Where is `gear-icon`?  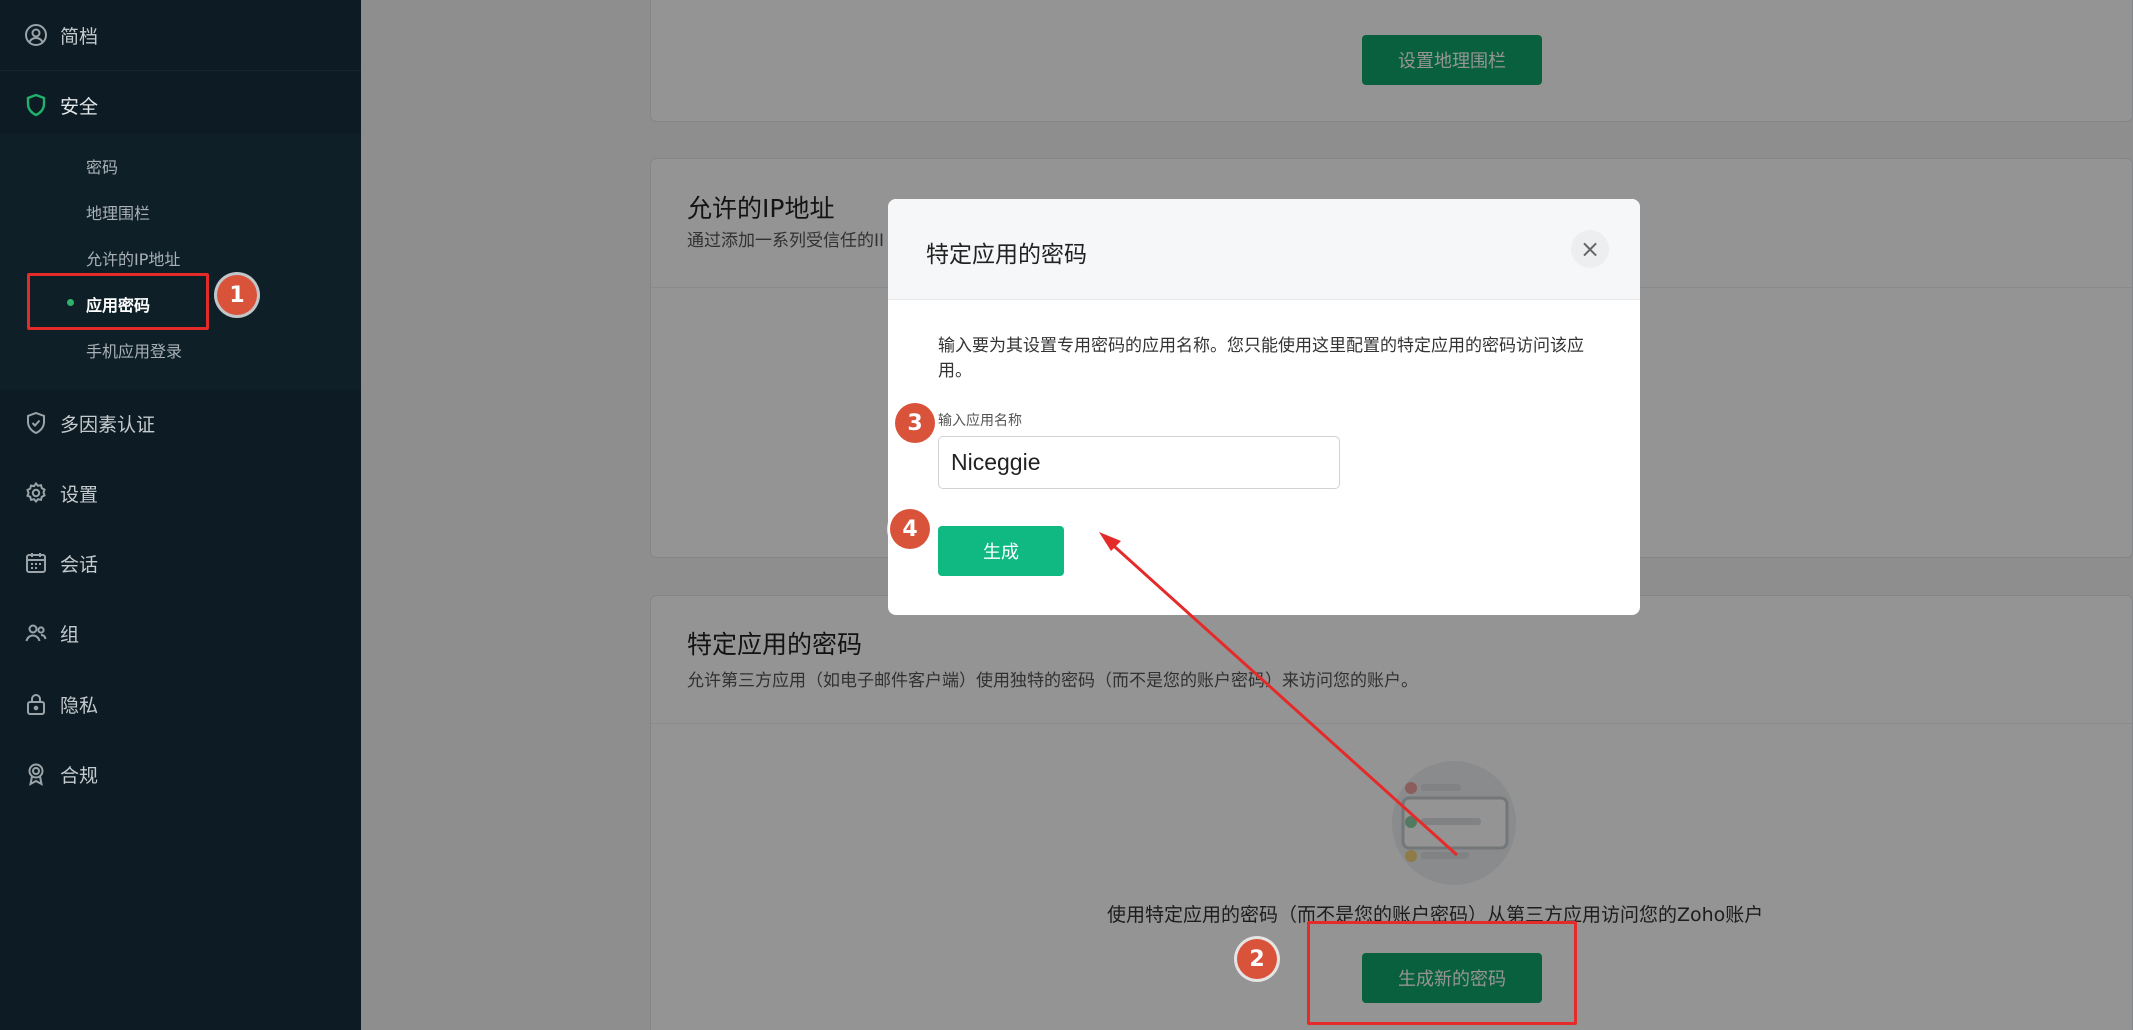
gear-icon is located at coordinates (36, 493).